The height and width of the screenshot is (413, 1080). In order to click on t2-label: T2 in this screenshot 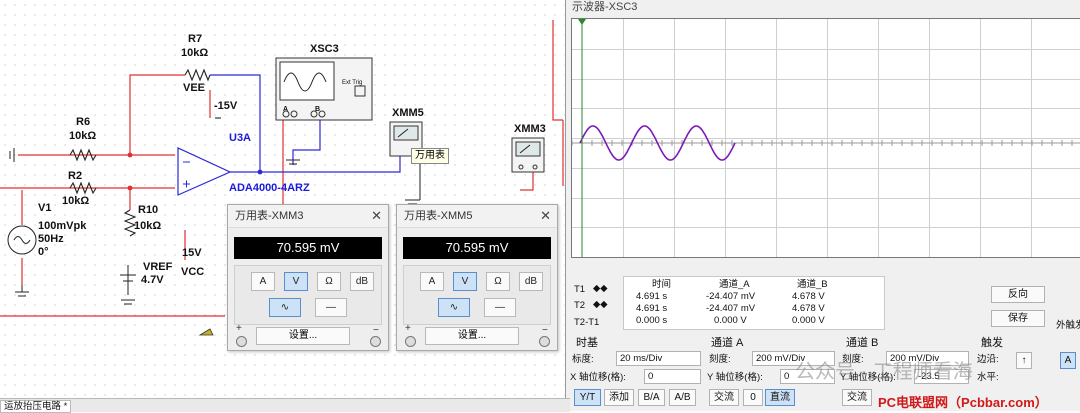, I will do `click(580, 305)`.